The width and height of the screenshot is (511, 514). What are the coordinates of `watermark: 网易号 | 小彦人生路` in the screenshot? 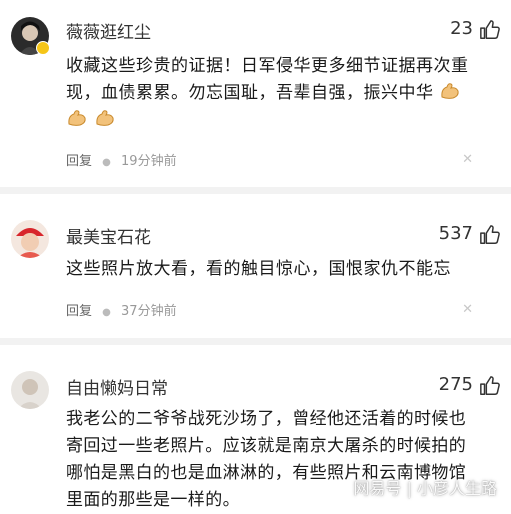 It's located at (425, 488).